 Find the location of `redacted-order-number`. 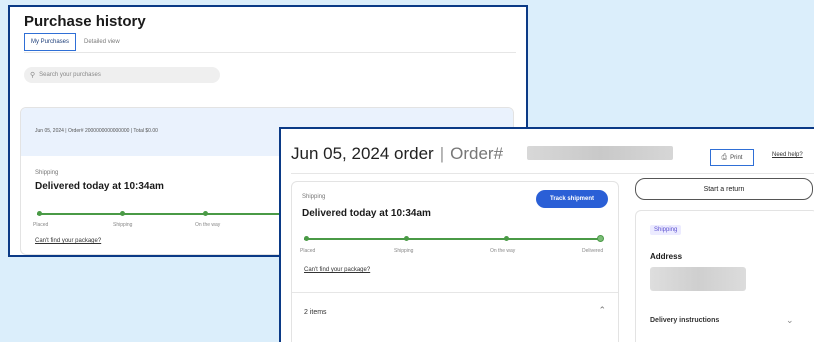

redacted-order-number is located at coordinates (600, 153).